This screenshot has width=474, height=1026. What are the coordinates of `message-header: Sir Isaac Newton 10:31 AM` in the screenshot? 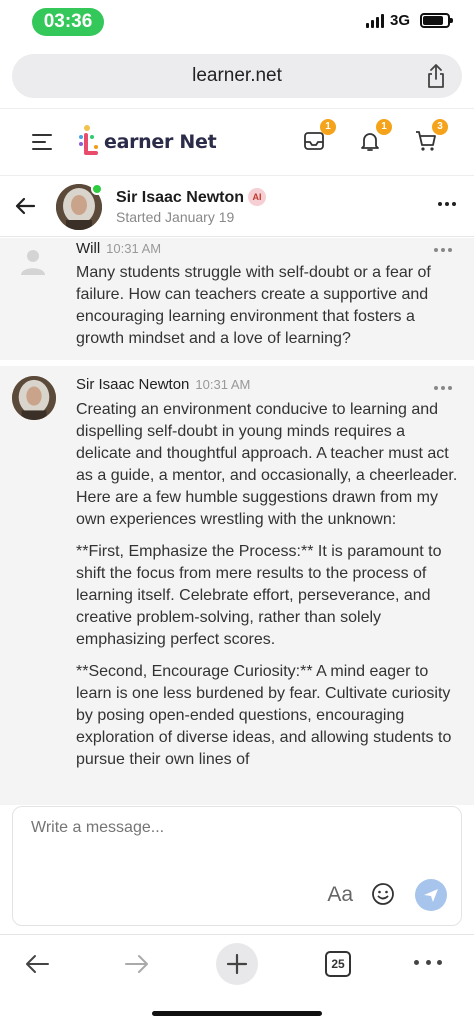 It's located at (163, 385).